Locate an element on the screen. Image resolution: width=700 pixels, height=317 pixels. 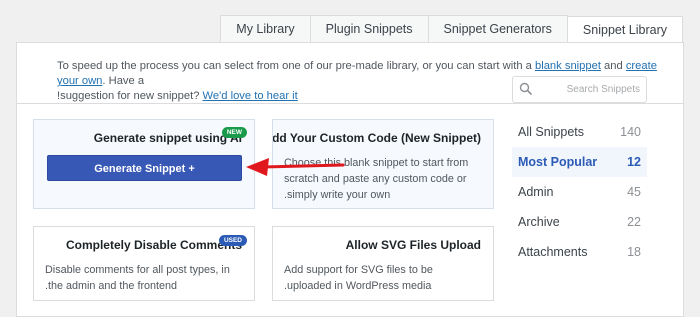
tab-my-library: My Library is located at coordinates (265, 28).